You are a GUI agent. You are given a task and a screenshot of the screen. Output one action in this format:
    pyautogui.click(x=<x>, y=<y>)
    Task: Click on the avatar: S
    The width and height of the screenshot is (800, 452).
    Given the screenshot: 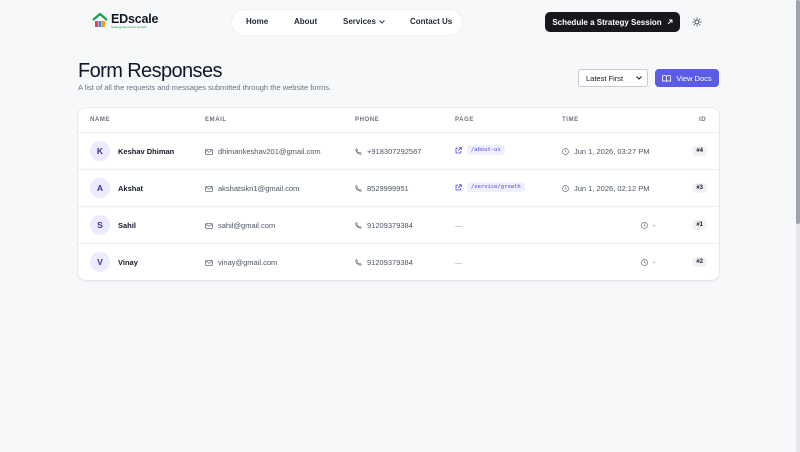 What is the action you would take?
    pyautogui.click(x=100, y=225)
    